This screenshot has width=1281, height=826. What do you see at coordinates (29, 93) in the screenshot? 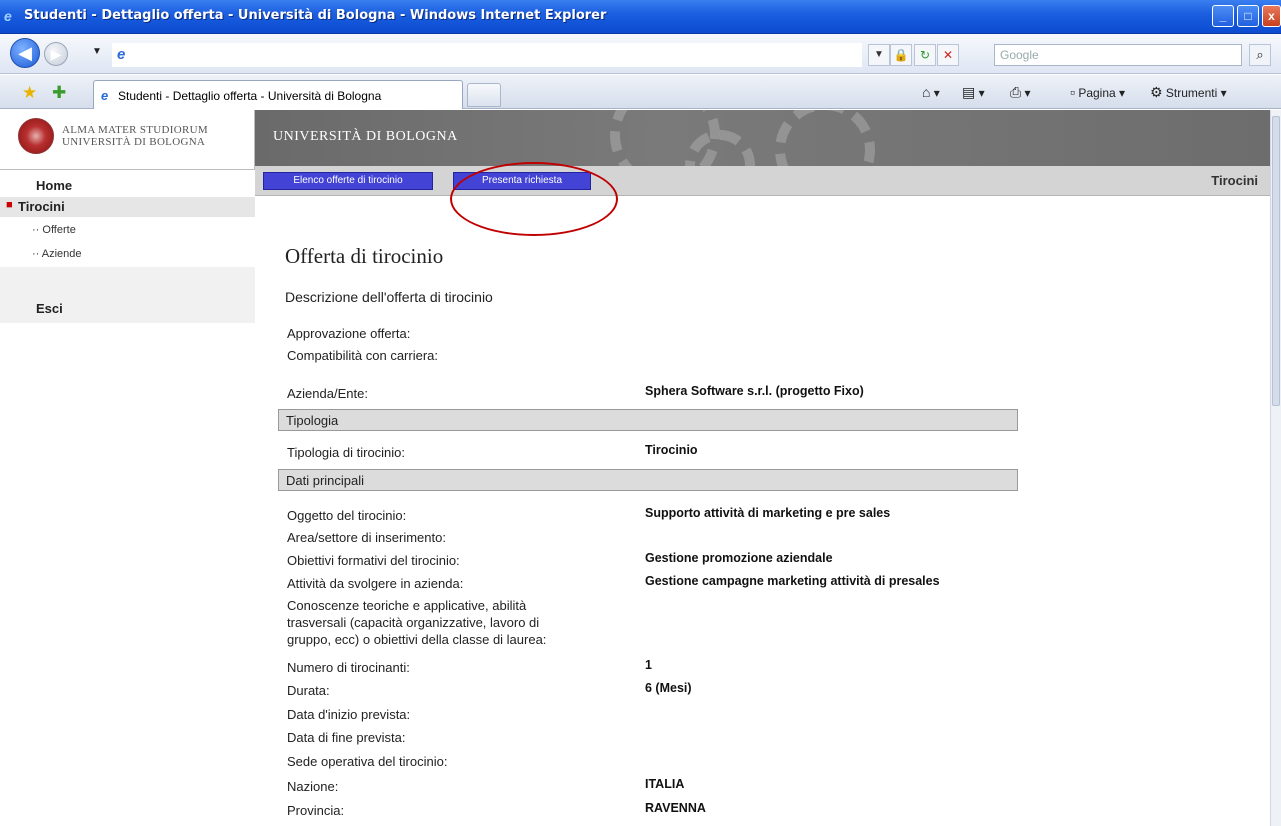
I see `favorites-star-icon: ★` at bounding box center [29, 93].